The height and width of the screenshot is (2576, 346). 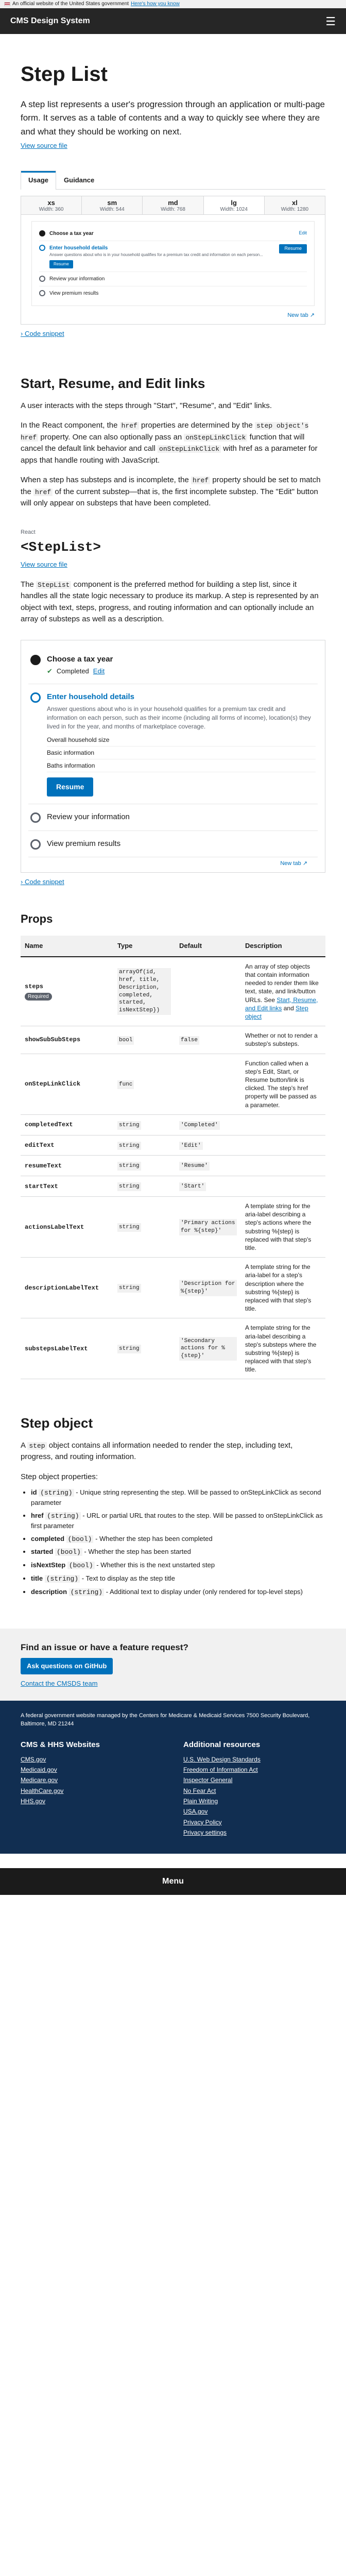 I want to click on step-edit-link: Edit, so click(x=99, y=671).